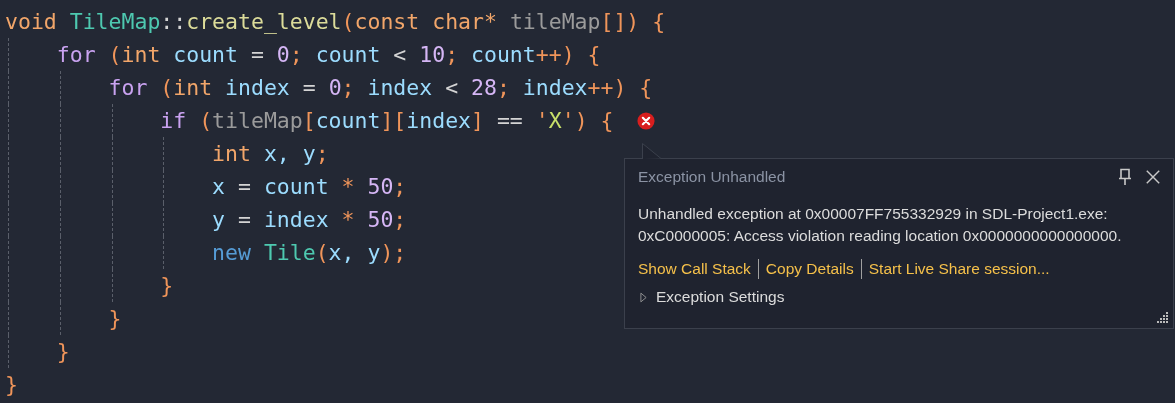  What do you see at coordinates (720, 297) in the screenshot?
I see `exception-settings-toggle: Exception Settings` at bounding box center [720, 297].